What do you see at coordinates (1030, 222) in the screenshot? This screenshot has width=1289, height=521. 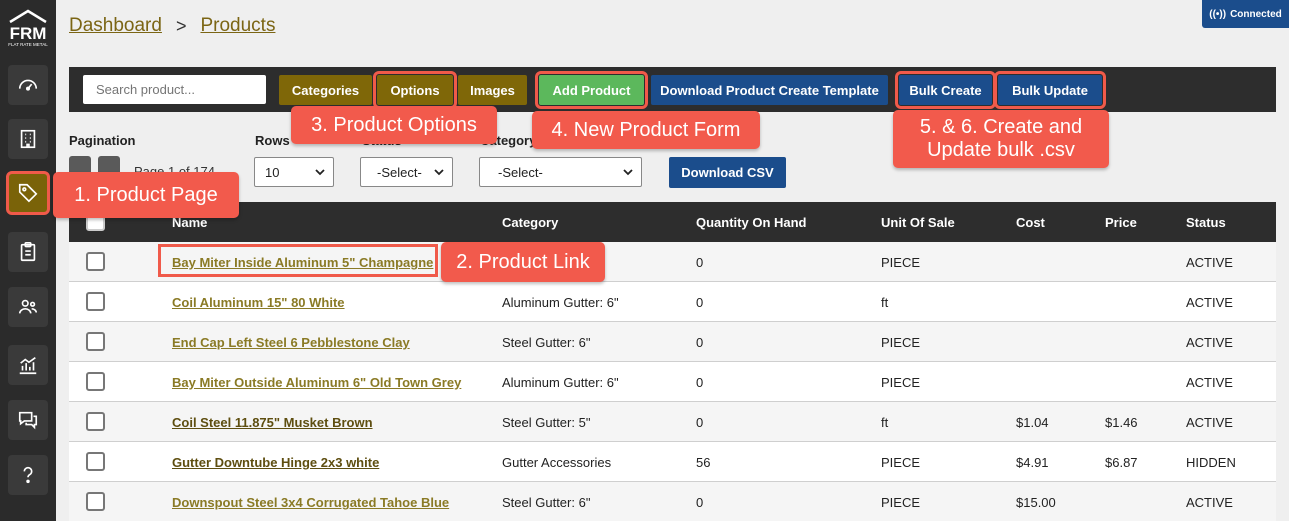 I see `header-cost: Cost` at bounding box center [1030, 222].